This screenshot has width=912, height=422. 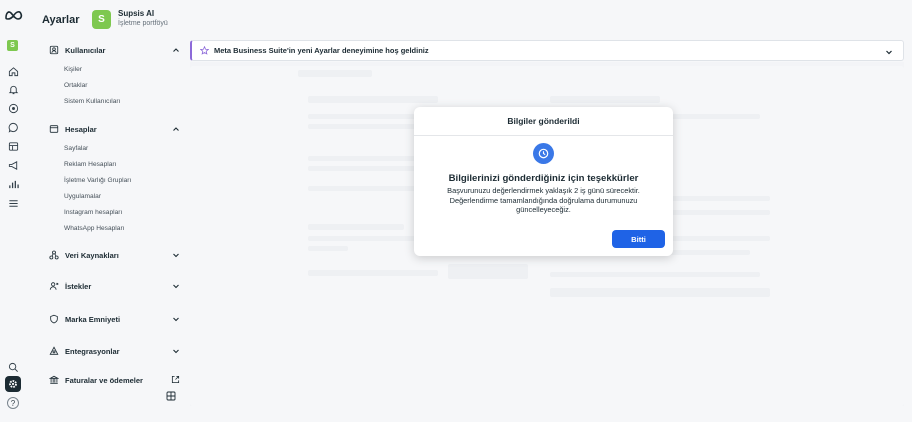 What do you see at coordinates (13, 71) in the screenshot?
I see `home-icon` at bounding box center [13, 71].